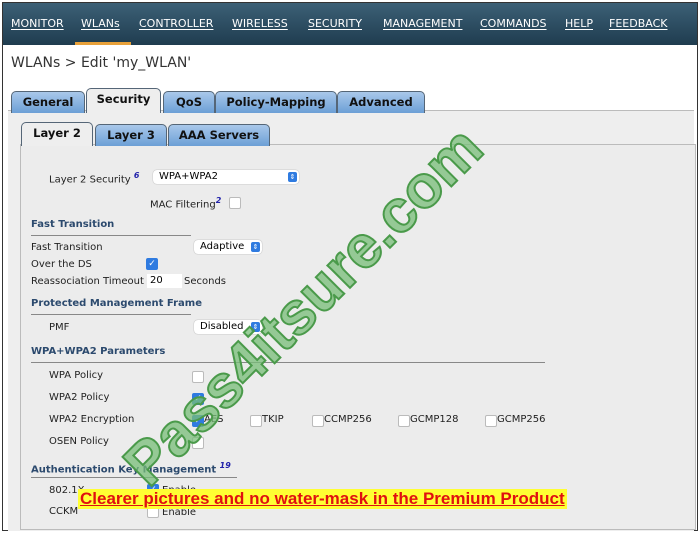  What do you see at coordinates (79, 441) in the screenshot?
I see `osen-policy-label: OSEN Policy` at bounding box center [79, 441].